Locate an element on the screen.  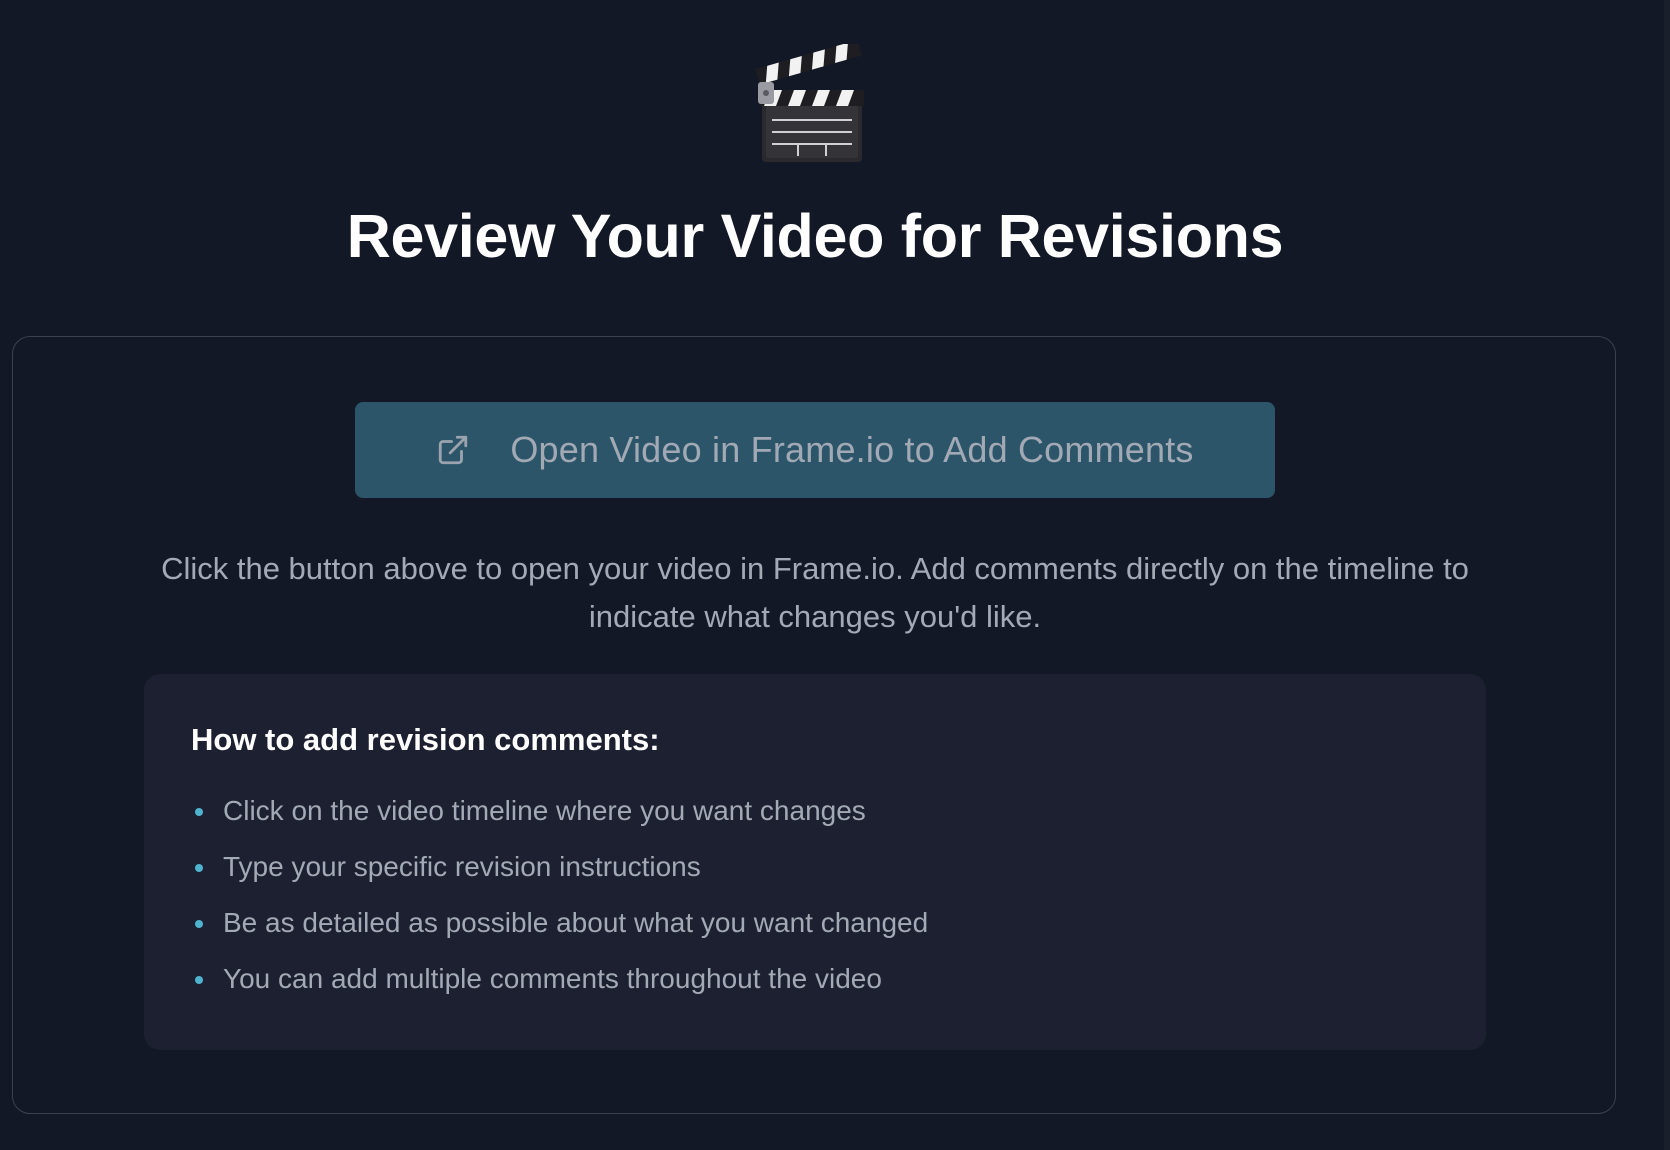
instructions-heading: How to add revision comments: is located at coordinates (425, 739).